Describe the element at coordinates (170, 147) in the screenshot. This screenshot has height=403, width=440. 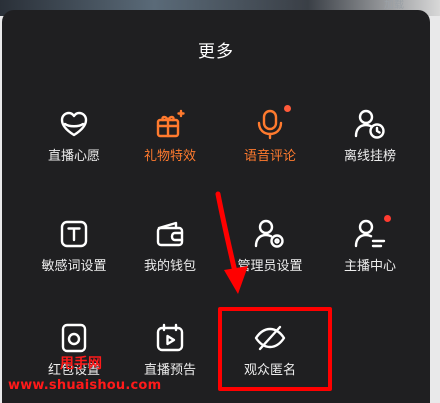
I see `item-gift-effects: 礼物特效` at that location.